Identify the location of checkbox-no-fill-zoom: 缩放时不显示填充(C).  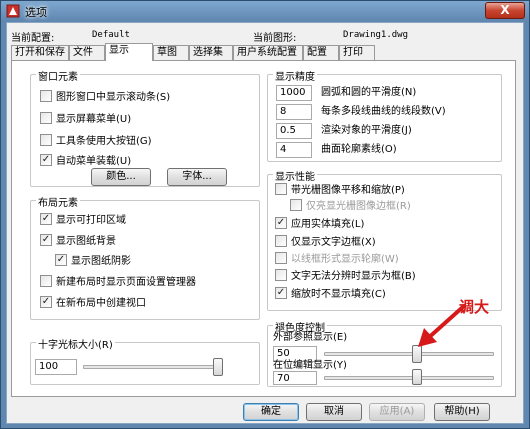
(330, 294).